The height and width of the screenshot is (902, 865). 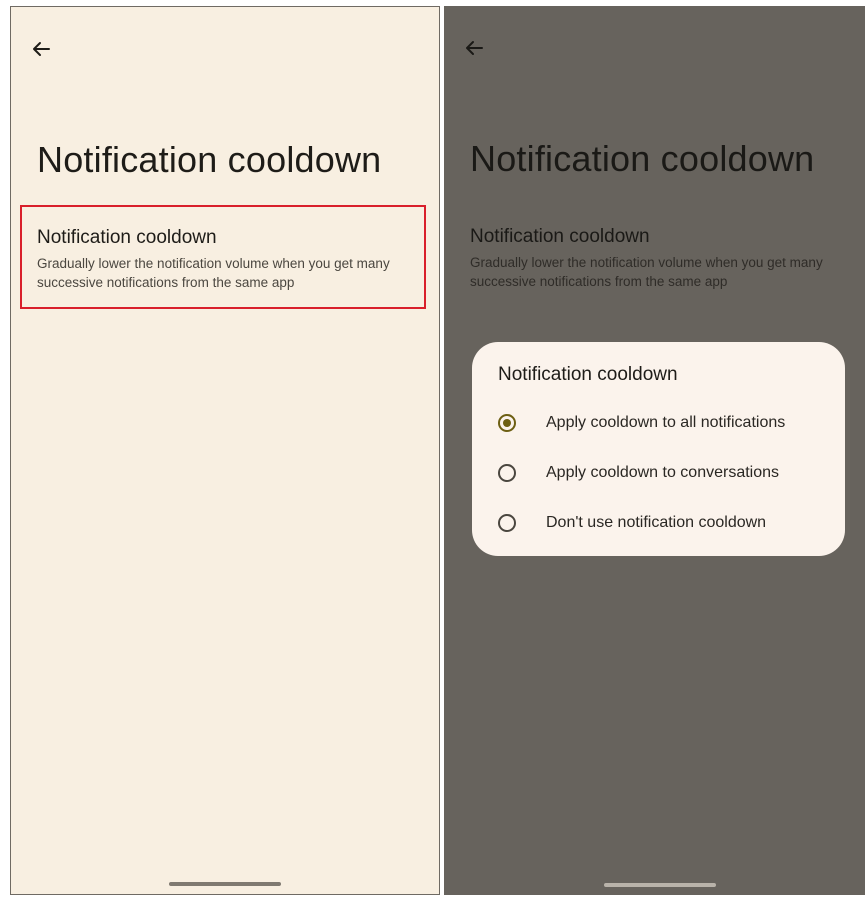 I want to click on option-dont-use: Don't use notification cooldown, so click(x=632, y=523).